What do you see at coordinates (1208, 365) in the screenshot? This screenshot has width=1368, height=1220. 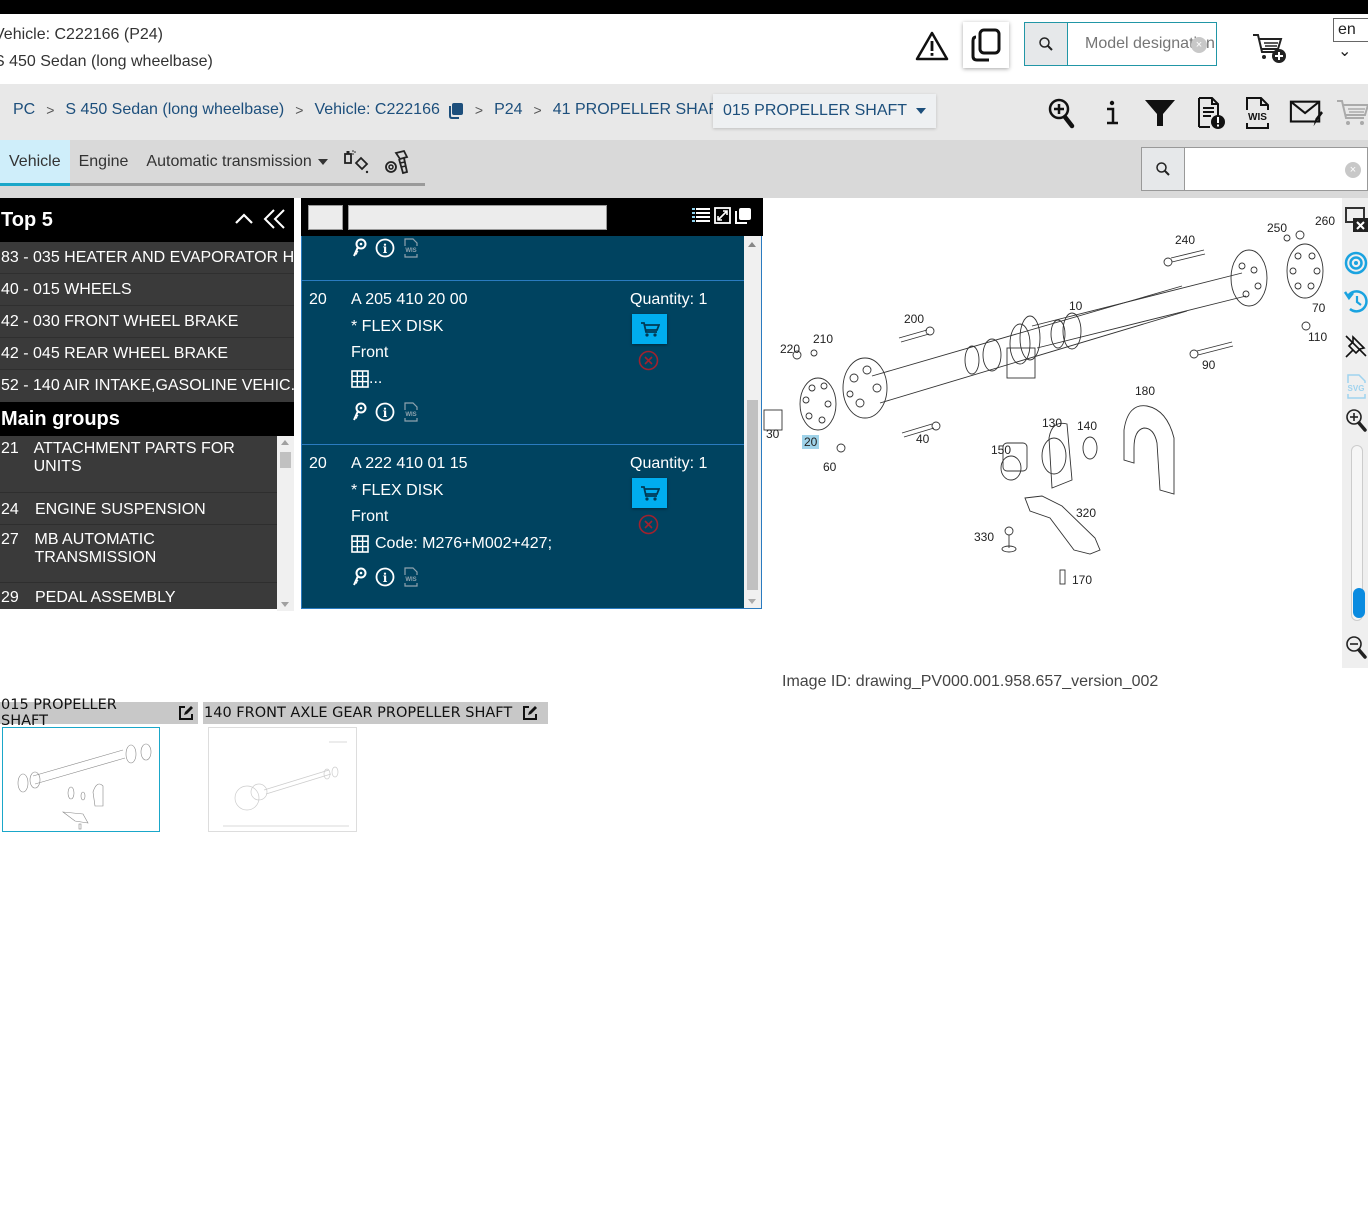 I see `callout-90: 90` at bounding box center [1208, 365].